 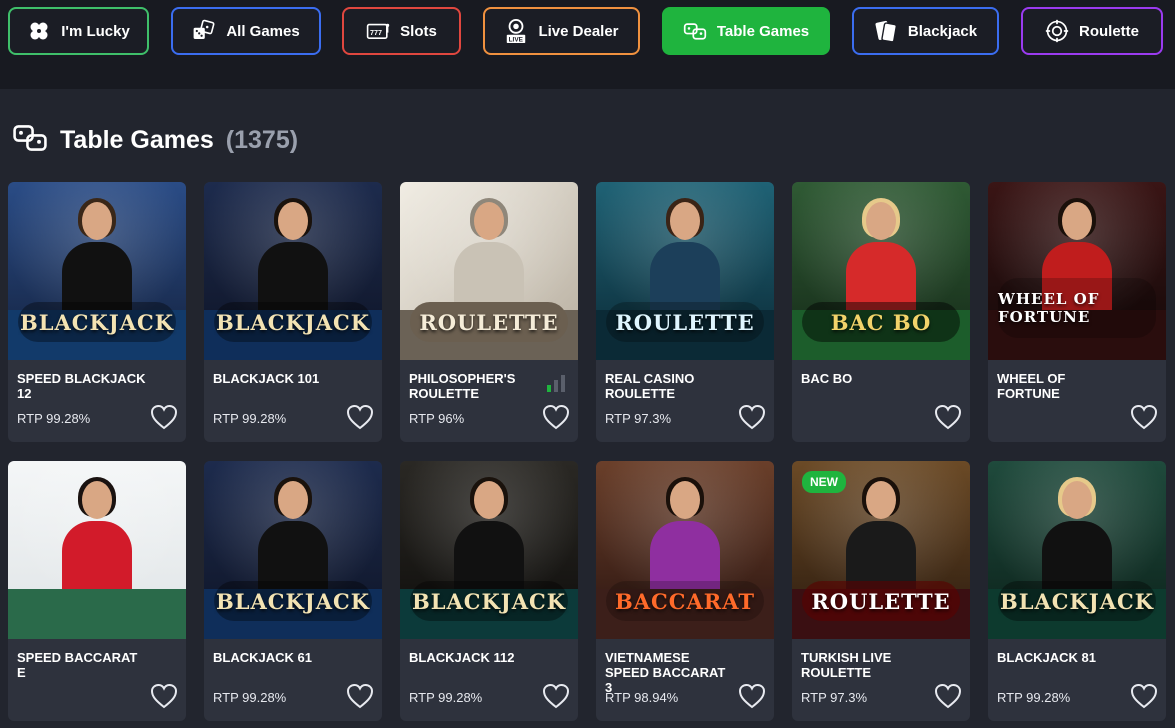 What do you see at coordinates (834, 697) in the screenshot?
I see `game-rtp: RTP 97.3%` at bounding box center [834, 697].